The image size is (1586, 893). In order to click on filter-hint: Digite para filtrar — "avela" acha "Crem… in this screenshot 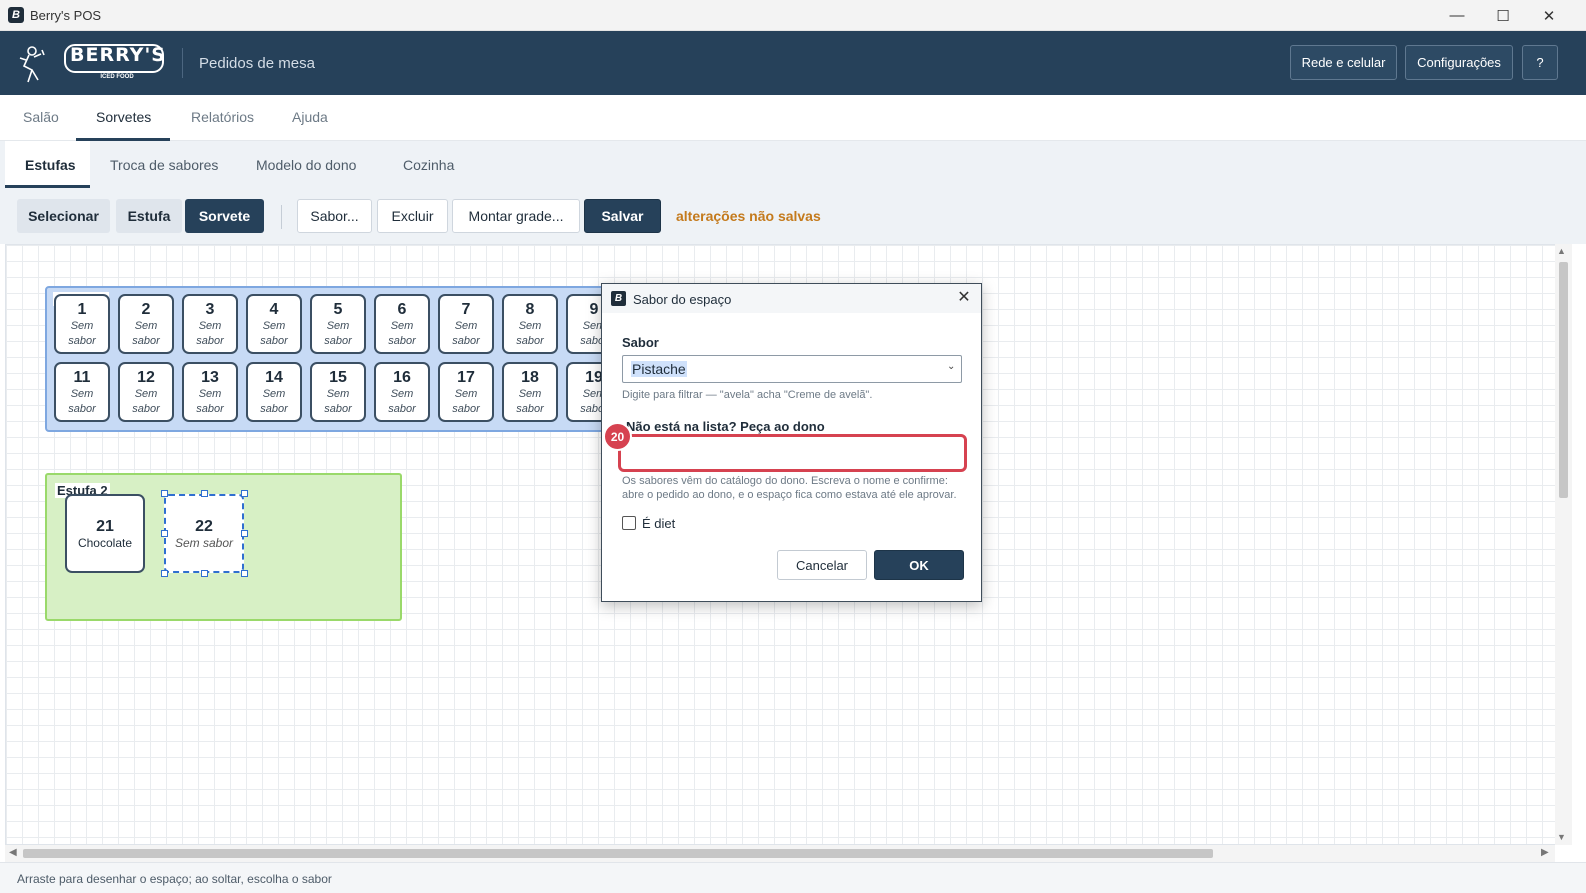, I will do `click(747, 395)`.